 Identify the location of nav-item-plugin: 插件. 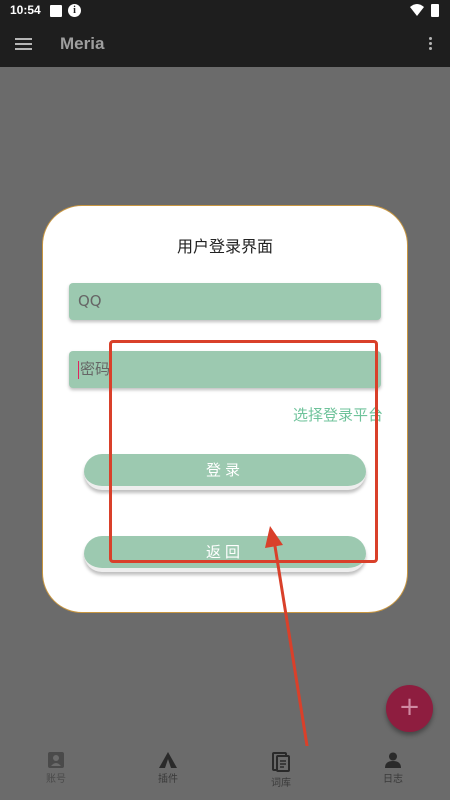
(168, 768).